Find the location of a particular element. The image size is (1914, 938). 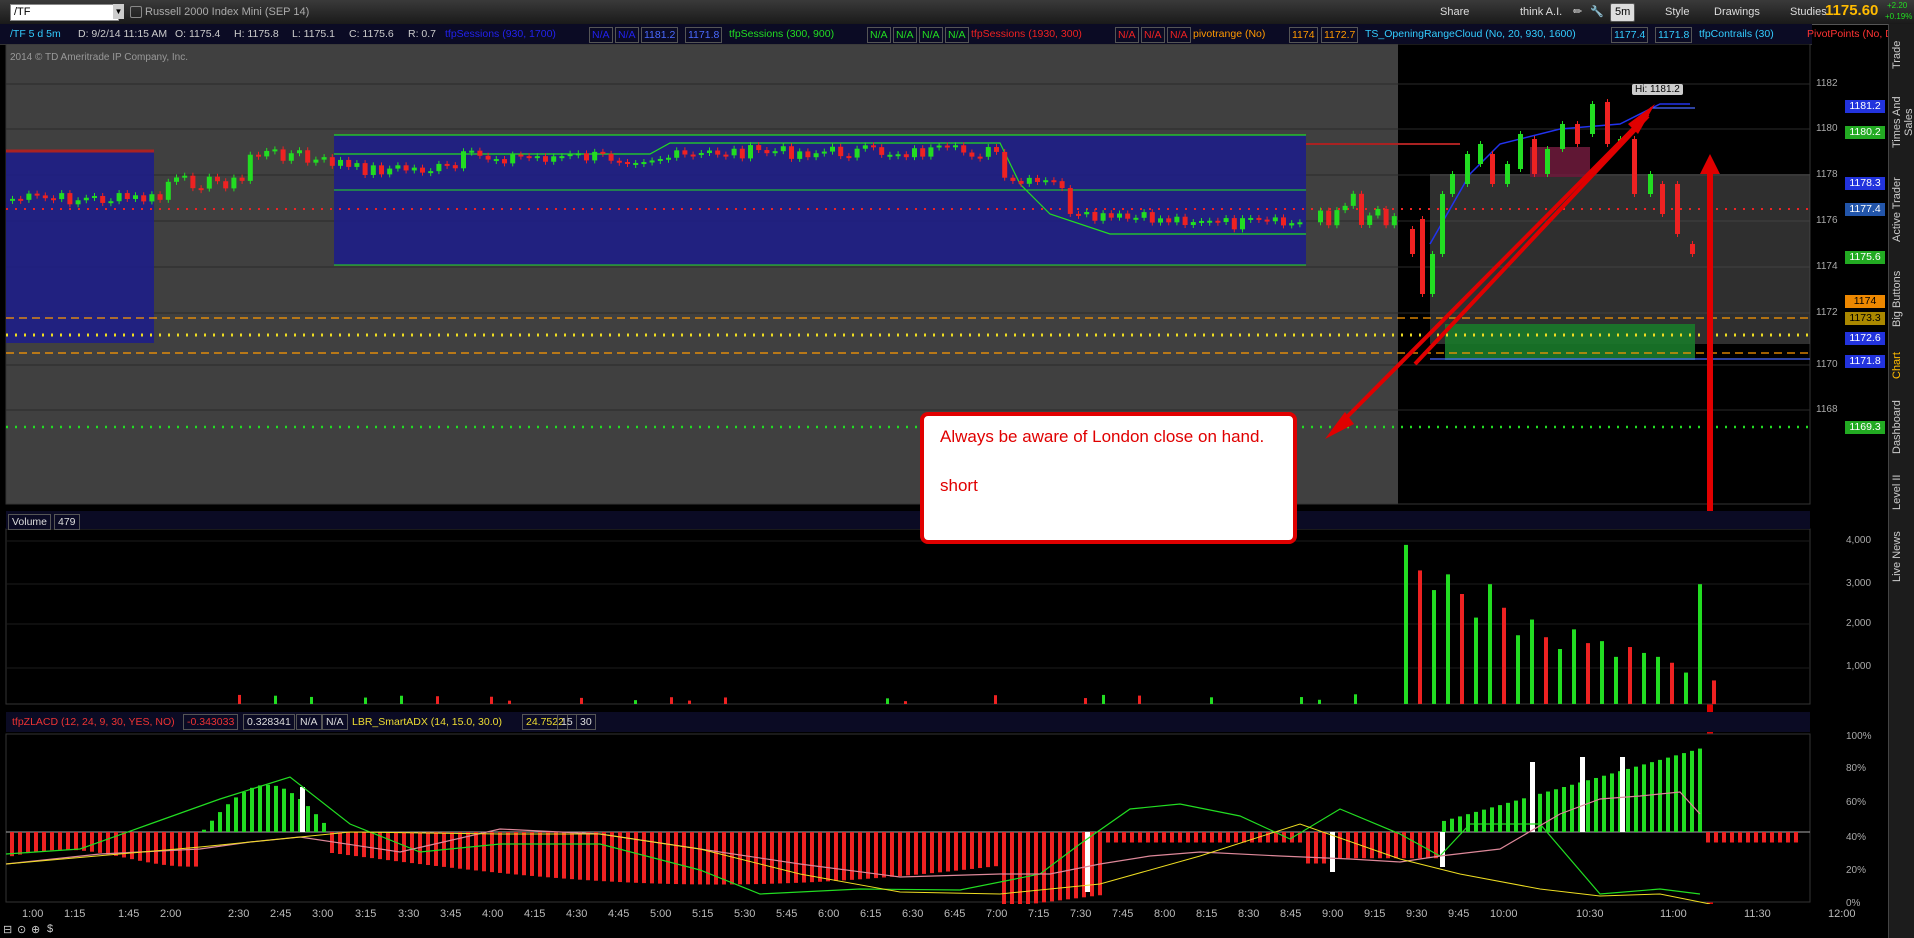

volume-axis-tick: 2,000 is located at coordinates (1859, 623).